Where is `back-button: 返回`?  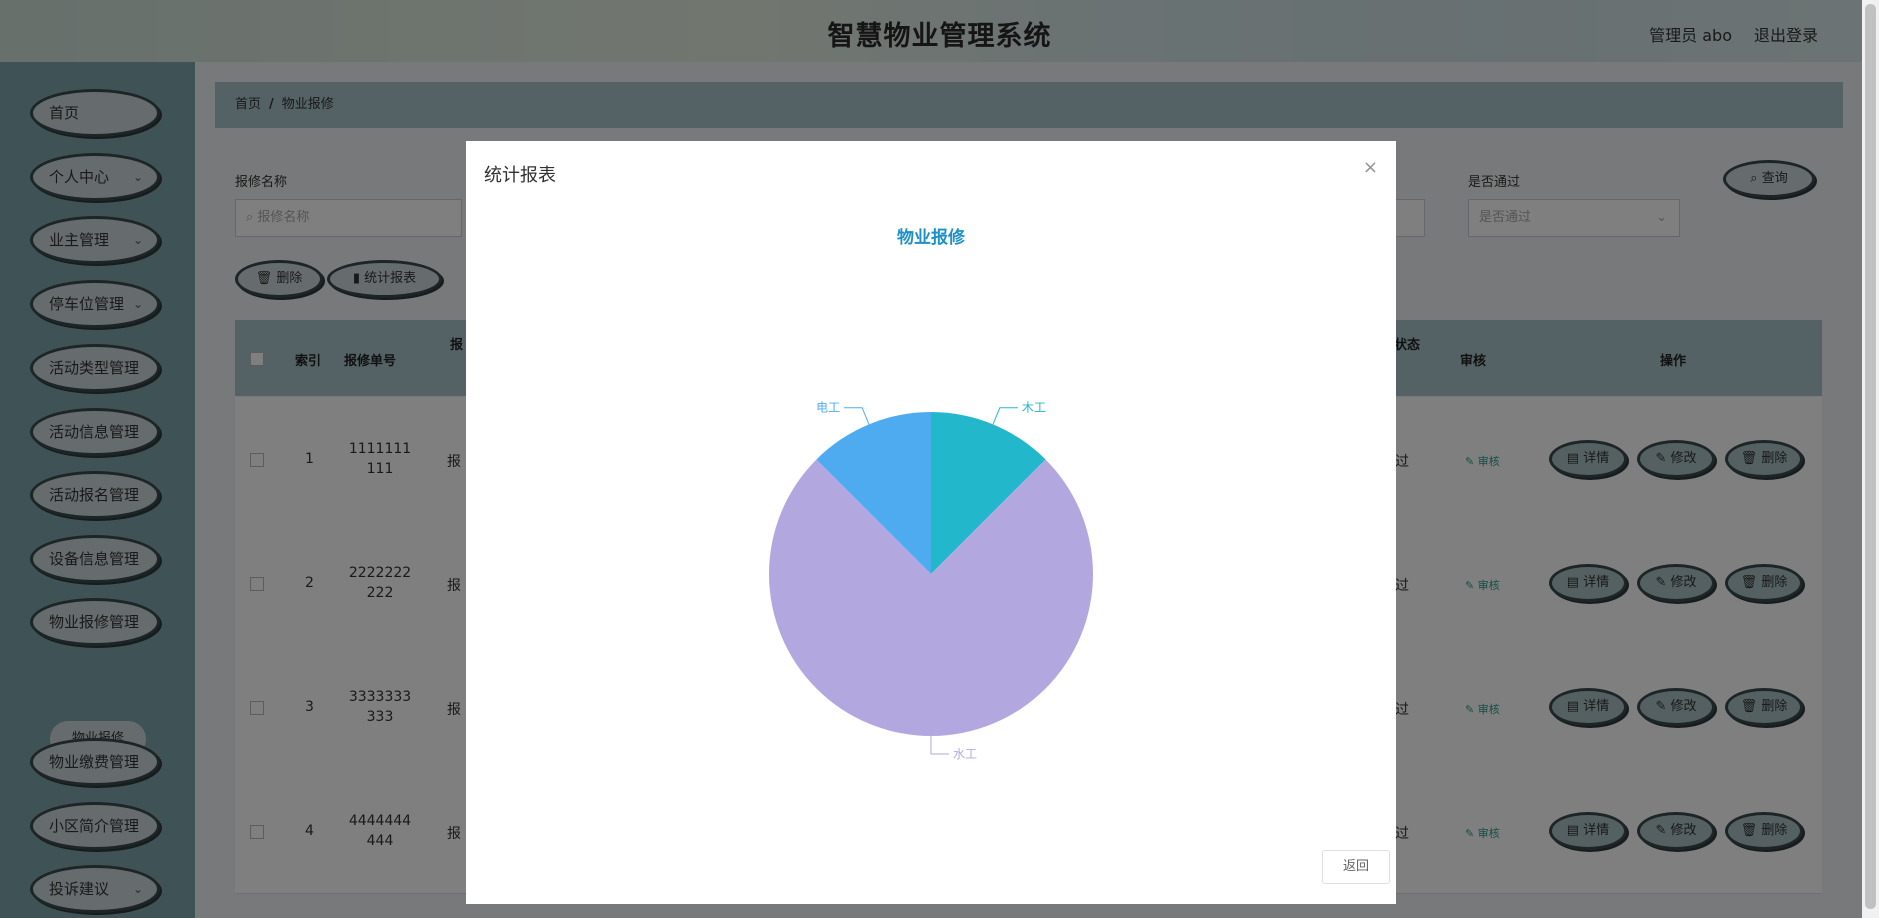 back-button: 返回 is located at coordinates (1356, 867).